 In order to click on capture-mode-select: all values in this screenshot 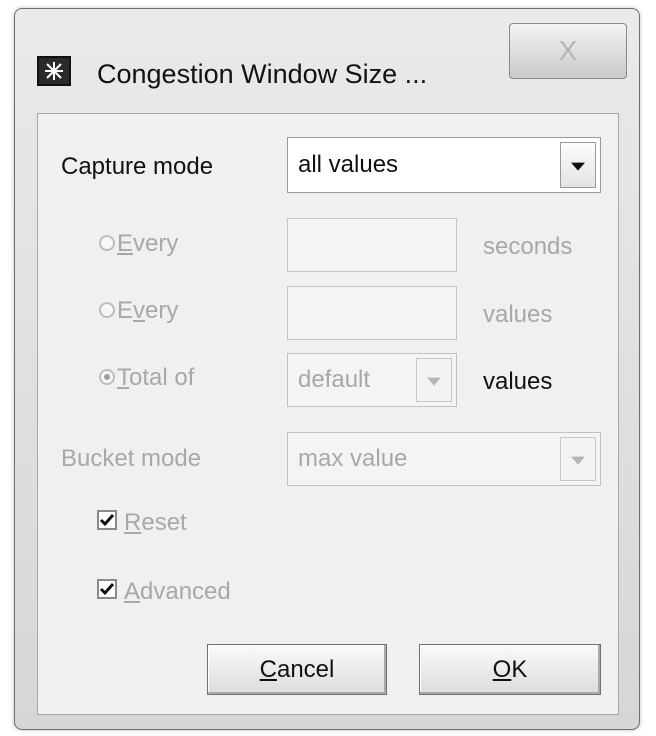, I will do `click(444, 165)`.